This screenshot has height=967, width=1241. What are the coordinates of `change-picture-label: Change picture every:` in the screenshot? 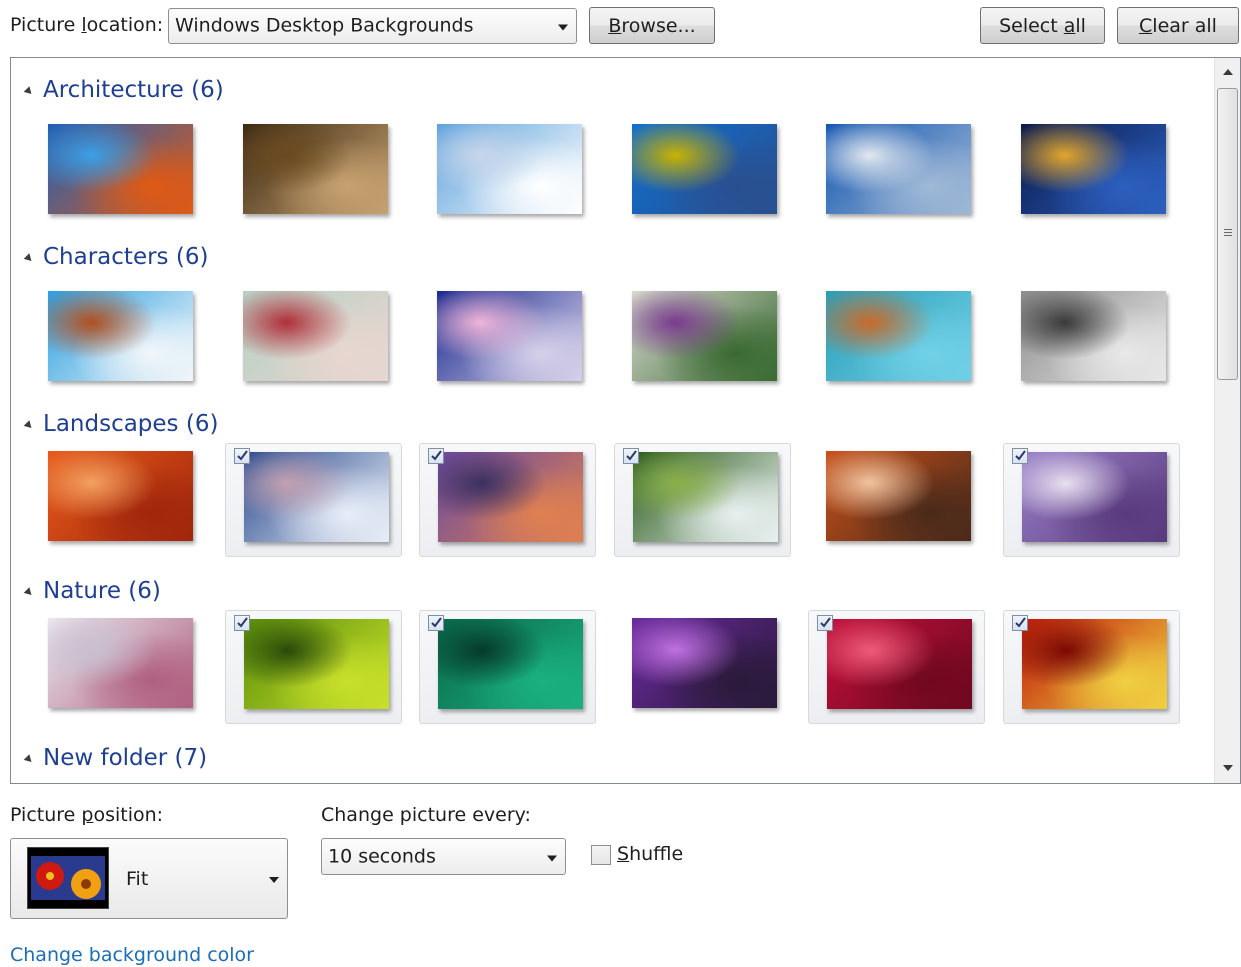 It's located at (426, 815).